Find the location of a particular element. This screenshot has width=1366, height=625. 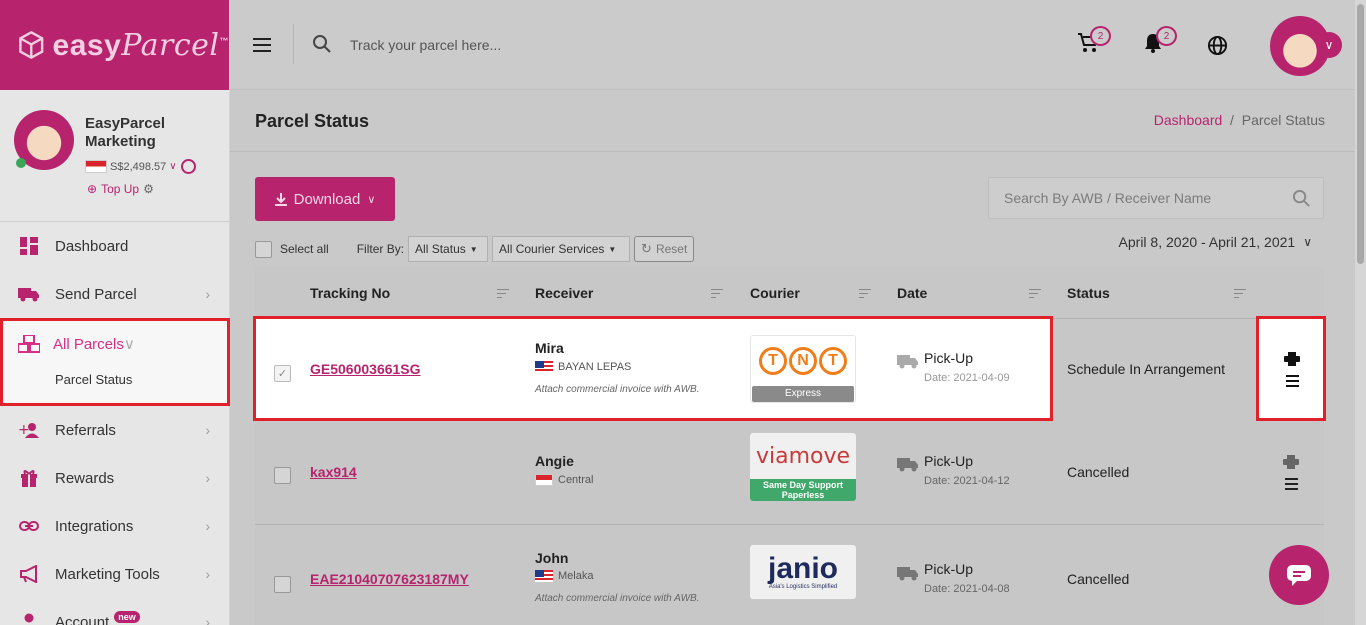

tracking-link: kax914 is located at coordinates (333, 472).